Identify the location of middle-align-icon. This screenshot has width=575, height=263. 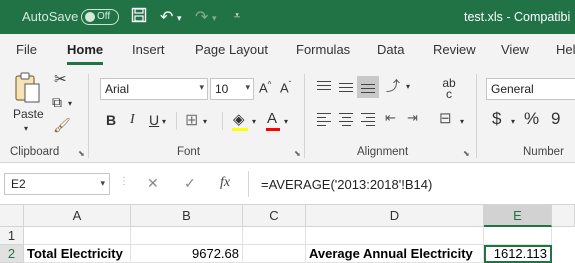
(346, 87).